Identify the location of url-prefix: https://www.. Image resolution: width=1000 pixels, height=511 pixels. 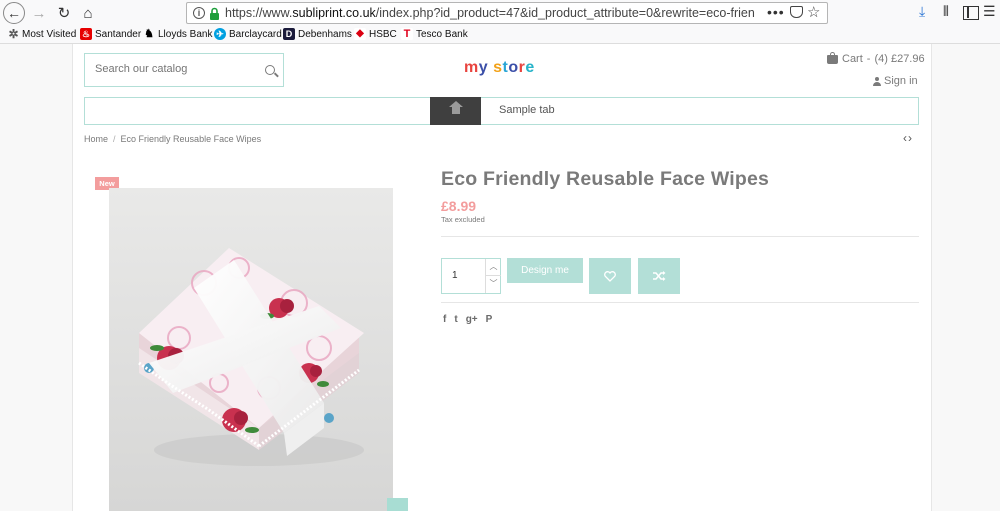
(259, 13).